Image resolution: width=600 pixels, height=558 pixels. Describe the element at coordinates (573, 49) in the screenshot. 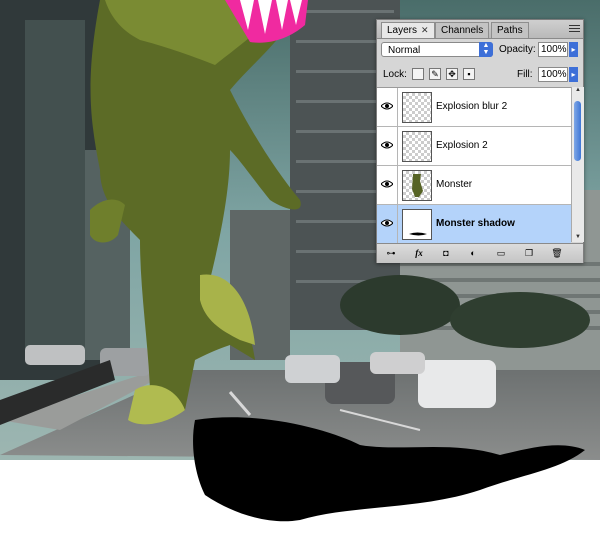

I see `opacity-slider-arrow-icon: ▸` at that location.